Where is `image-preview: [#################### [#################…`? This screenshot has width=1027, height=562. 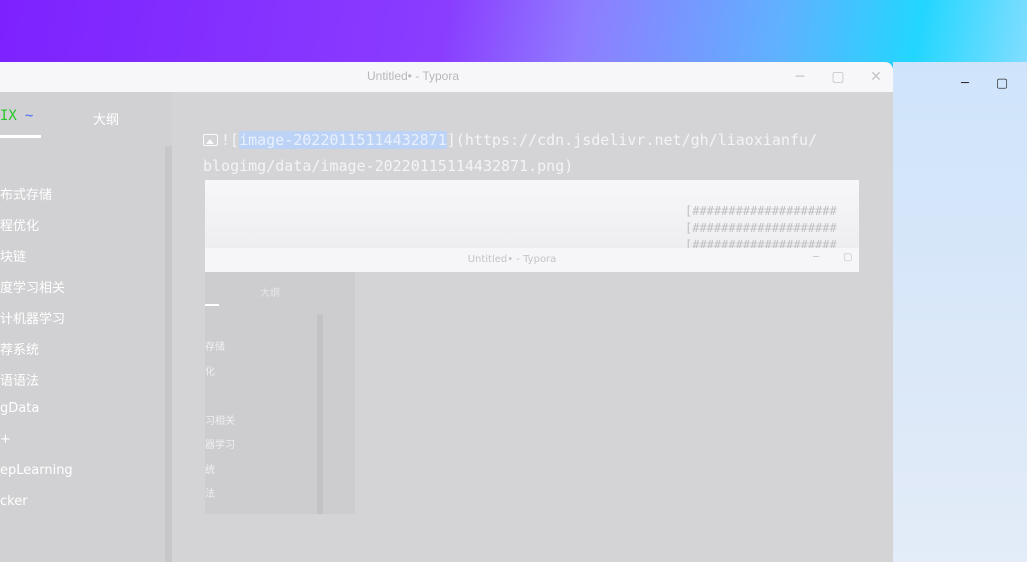
image-preview: [#################### [#################… is located at coordinates (532, 226).